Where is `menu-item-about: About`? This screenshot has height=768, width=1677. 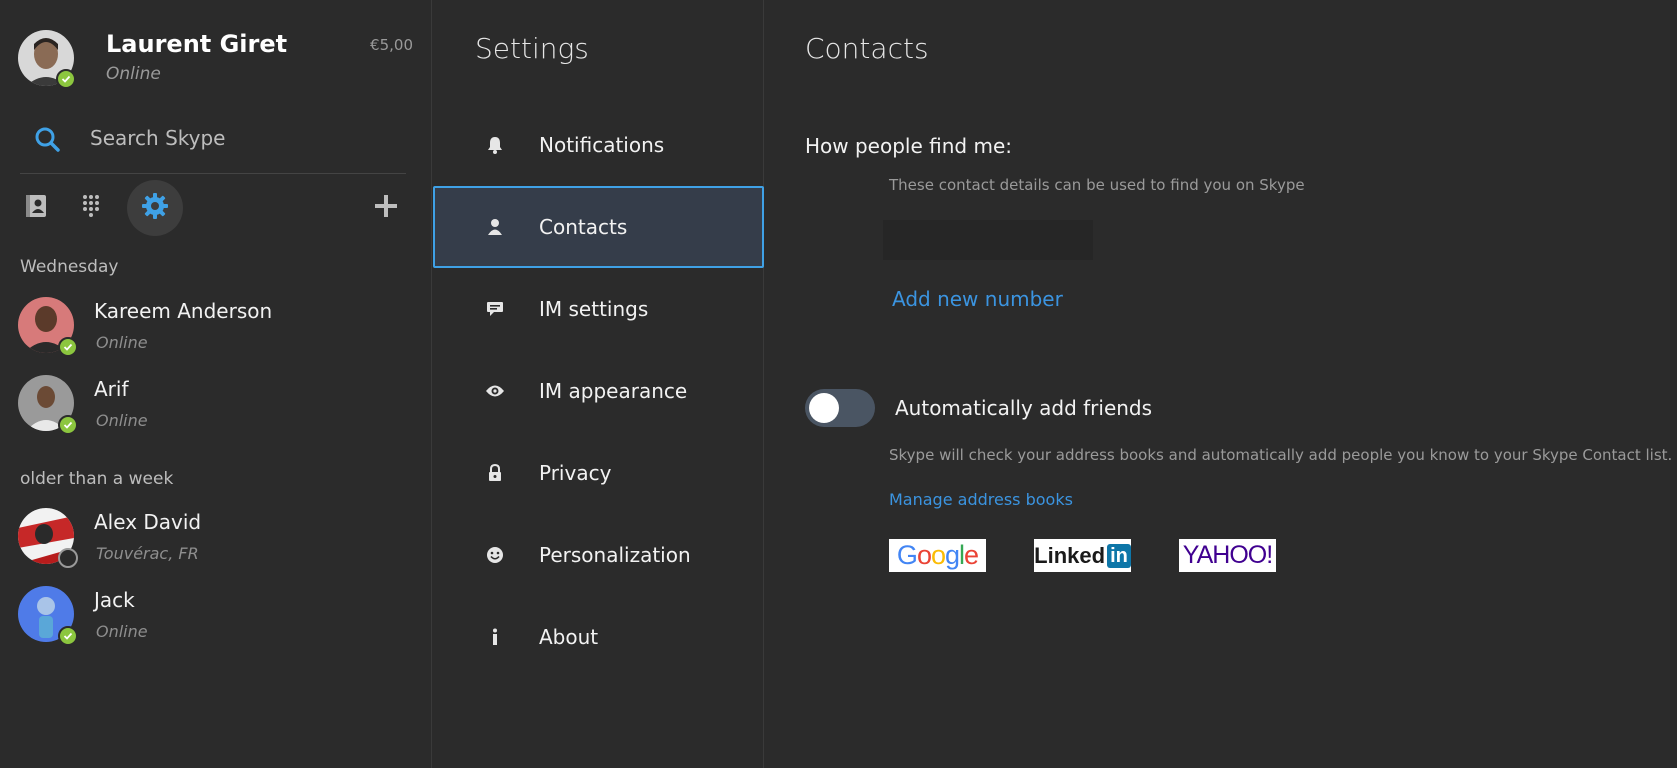 menu-item-about: About is located at coordinates (598, 637).